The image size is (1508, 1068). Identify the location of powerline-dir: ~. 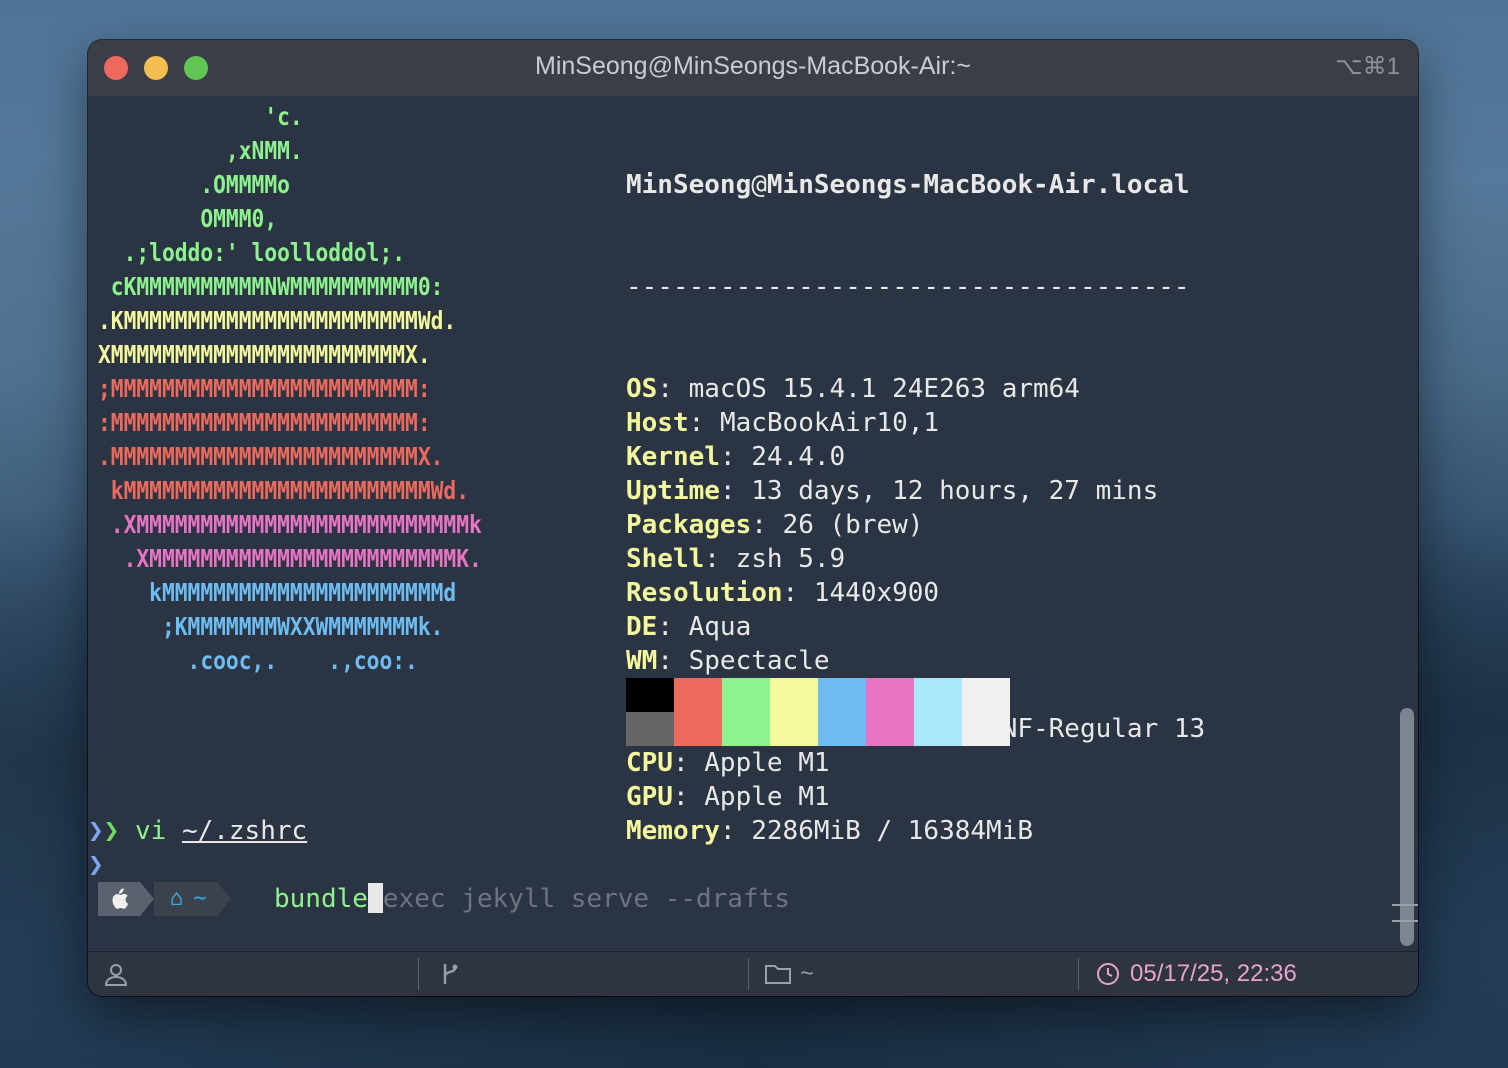
(200, 898).